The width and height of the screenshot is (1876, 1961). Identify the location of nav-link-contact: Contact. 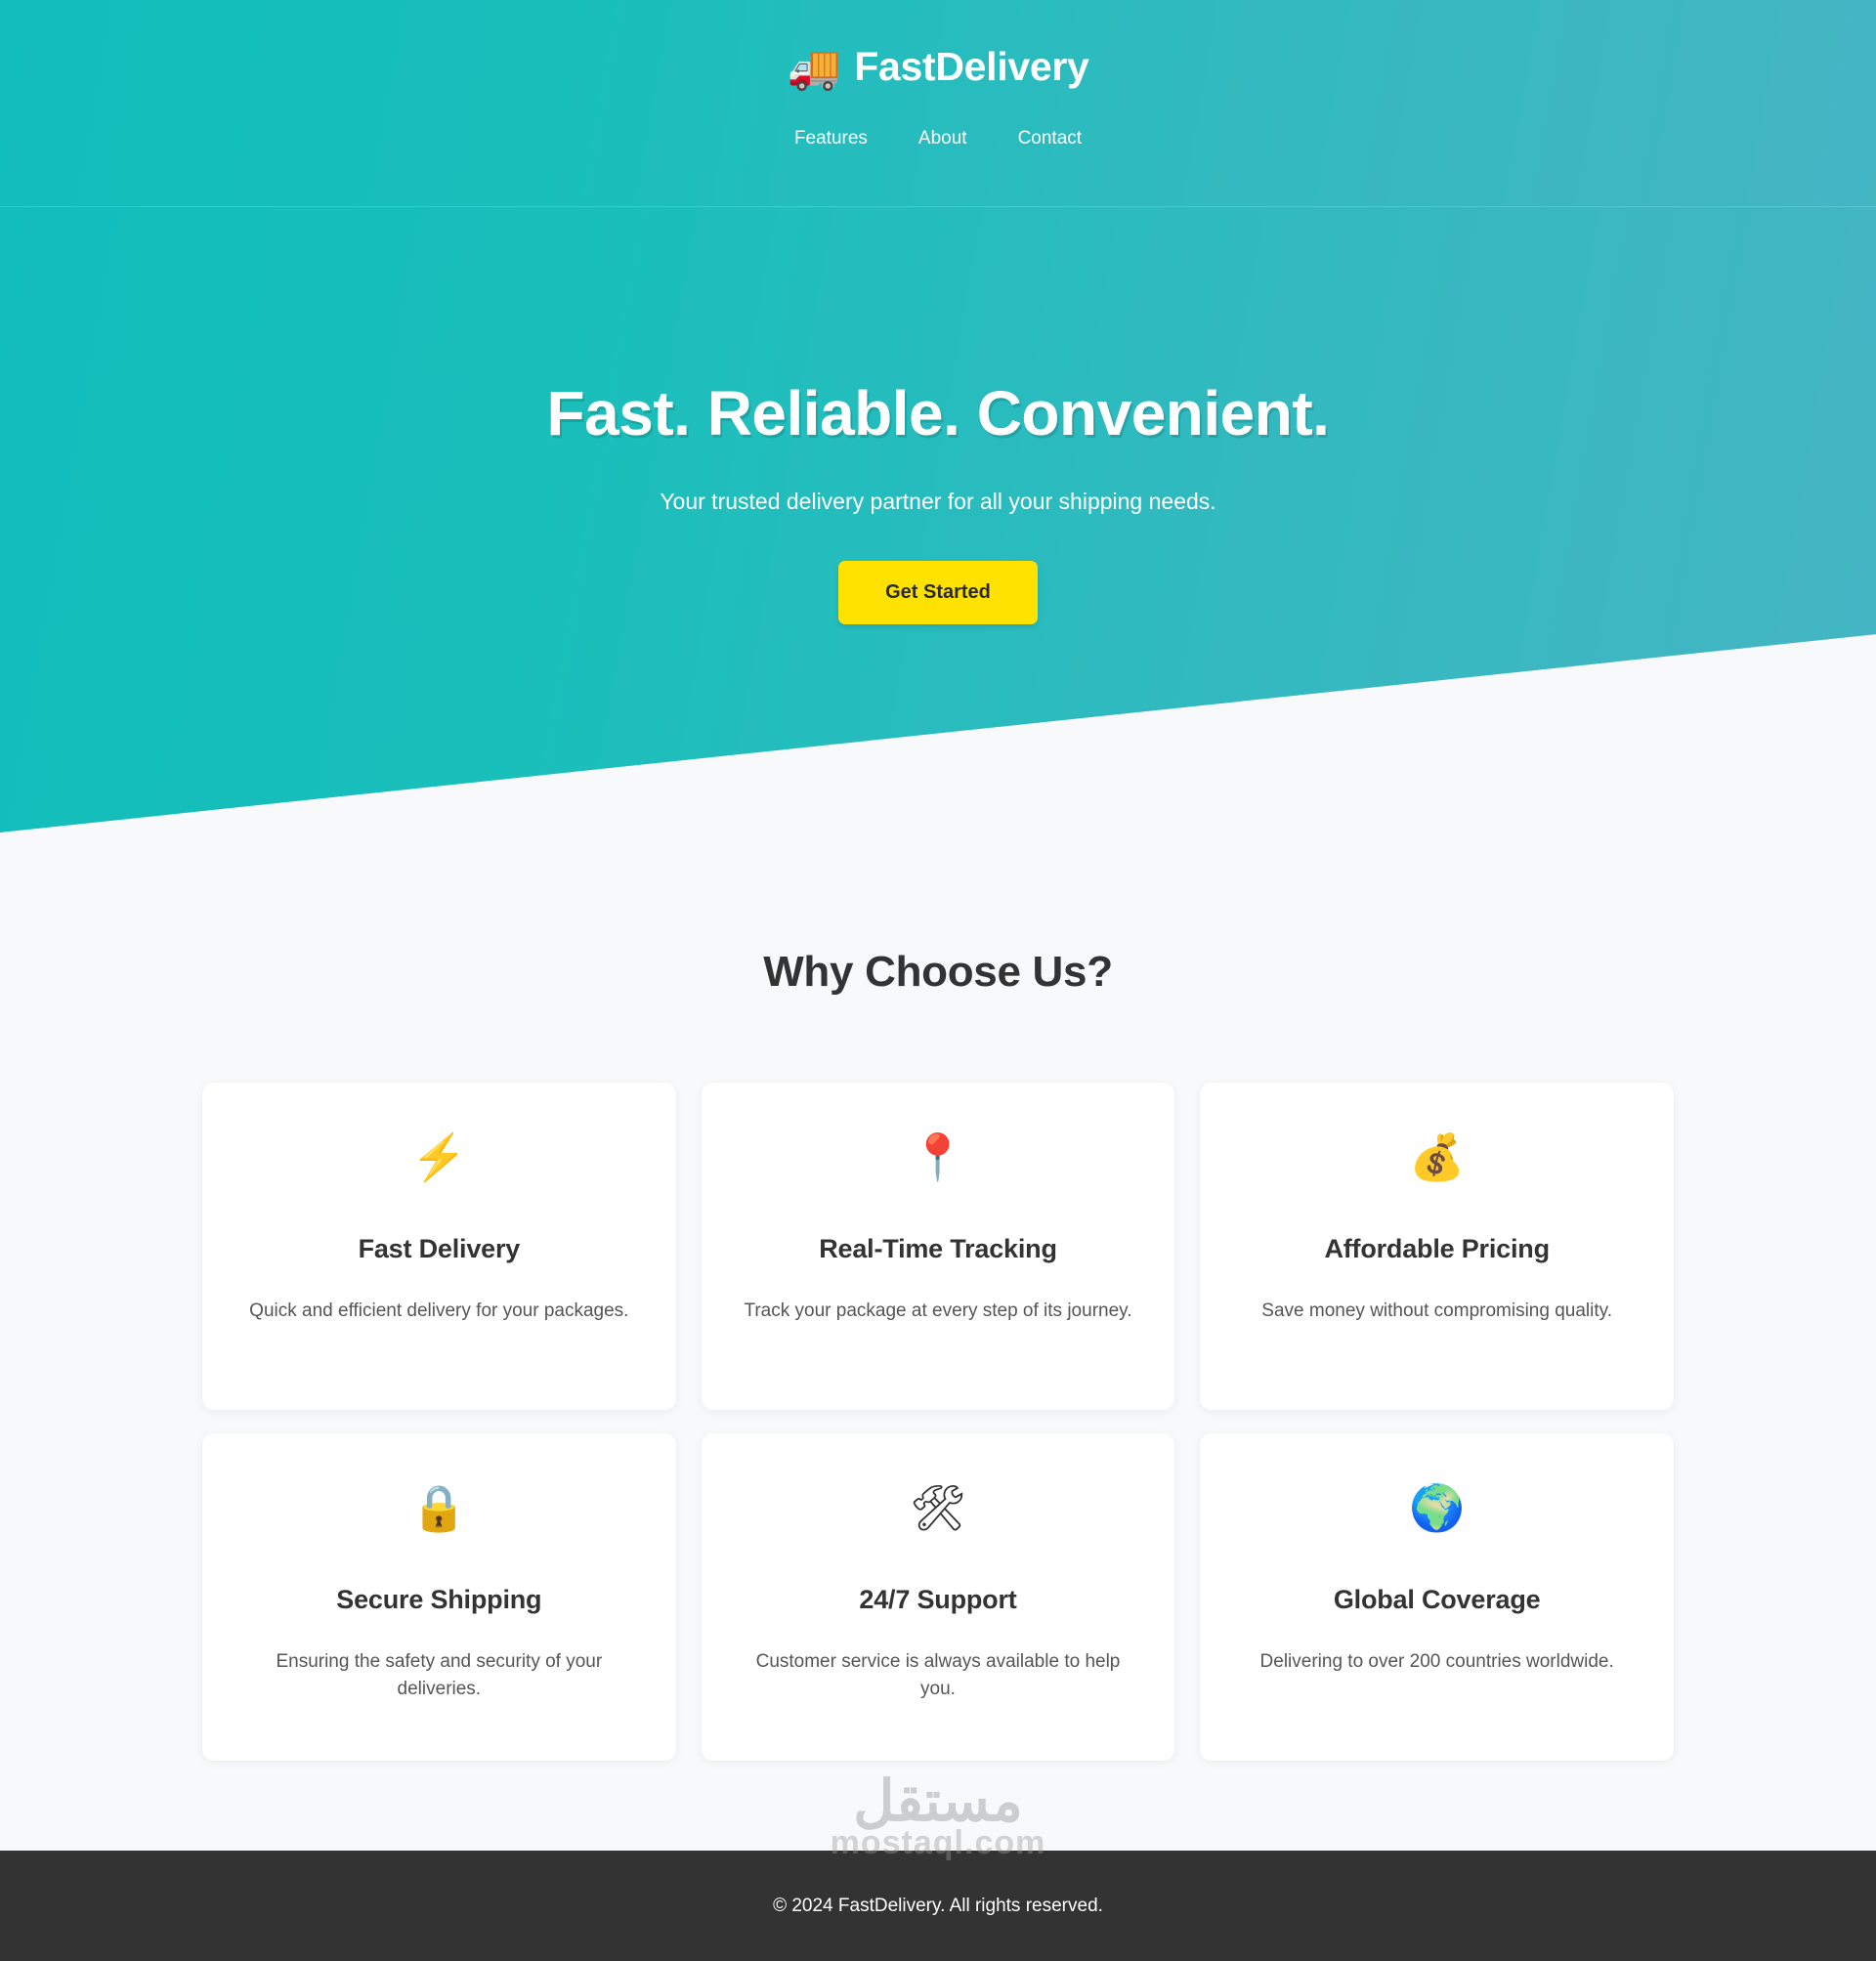
(1050, 138).